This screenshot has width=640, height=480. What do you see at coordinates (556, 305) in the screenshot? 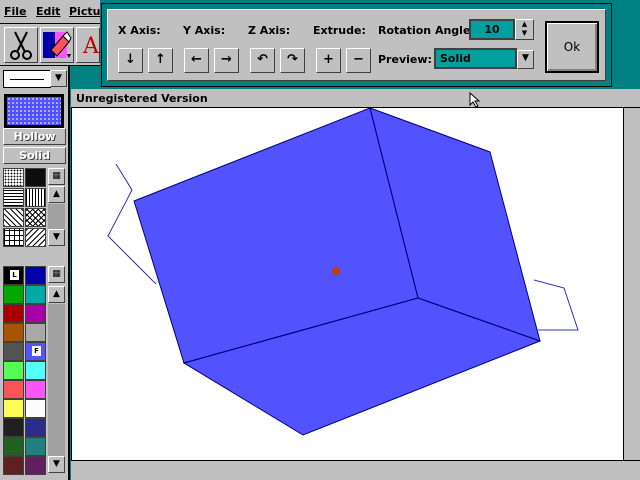
I see `wireframe-outline` at bounding box center [556, 305].